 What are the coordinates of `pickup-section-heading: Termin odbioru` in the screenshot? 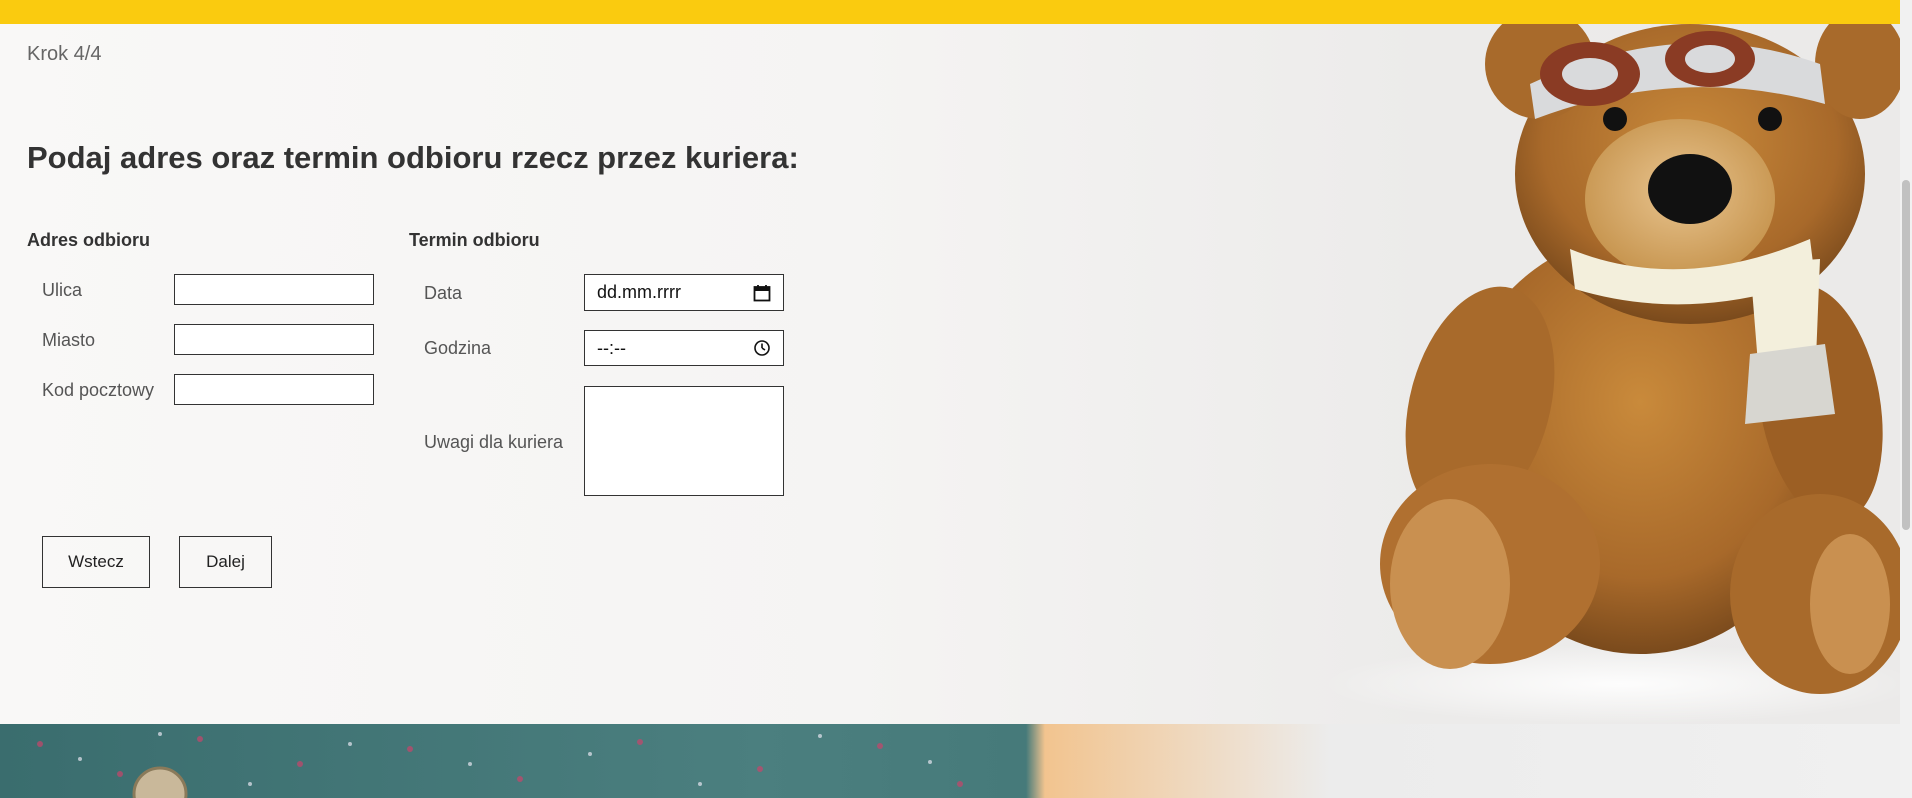 It's located at (474, 240).